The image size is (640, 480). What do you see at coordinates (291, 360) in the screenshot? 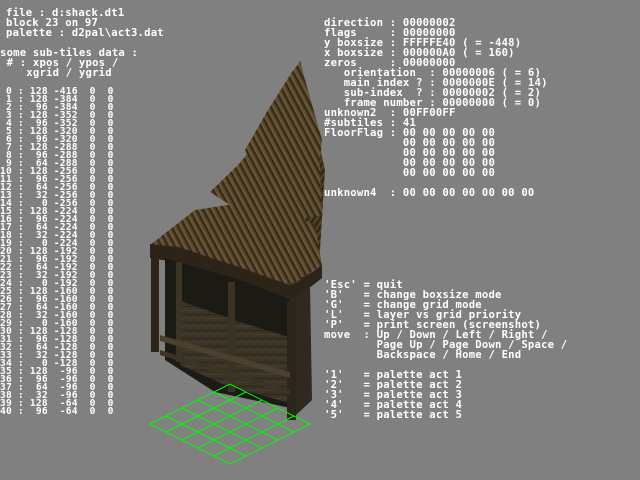
I see `post-right` at bounding box center [291, 360].